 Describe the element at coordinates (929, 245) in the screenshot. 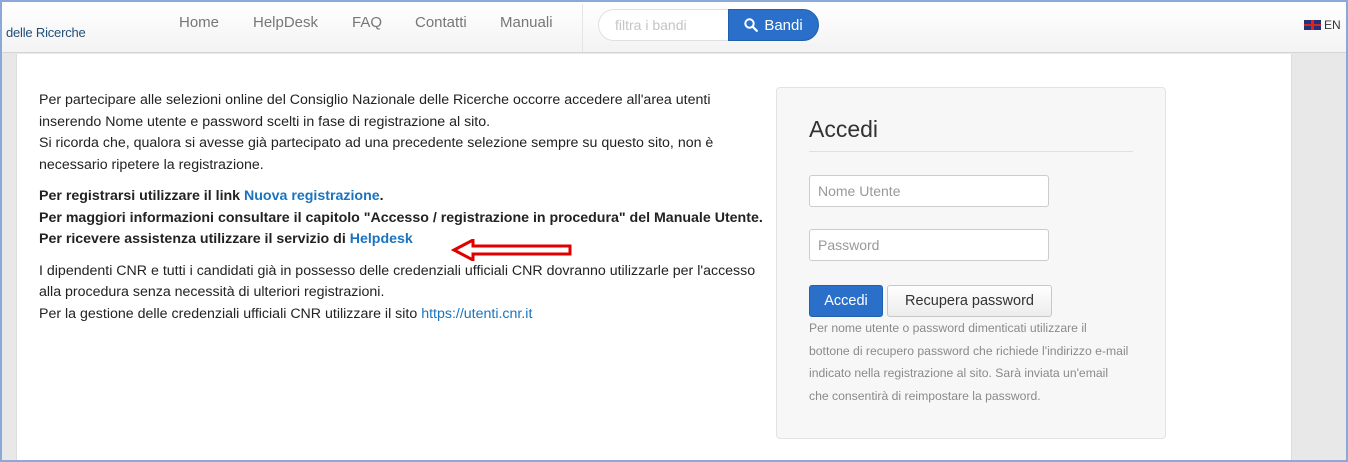

I see `password-field` at that location.